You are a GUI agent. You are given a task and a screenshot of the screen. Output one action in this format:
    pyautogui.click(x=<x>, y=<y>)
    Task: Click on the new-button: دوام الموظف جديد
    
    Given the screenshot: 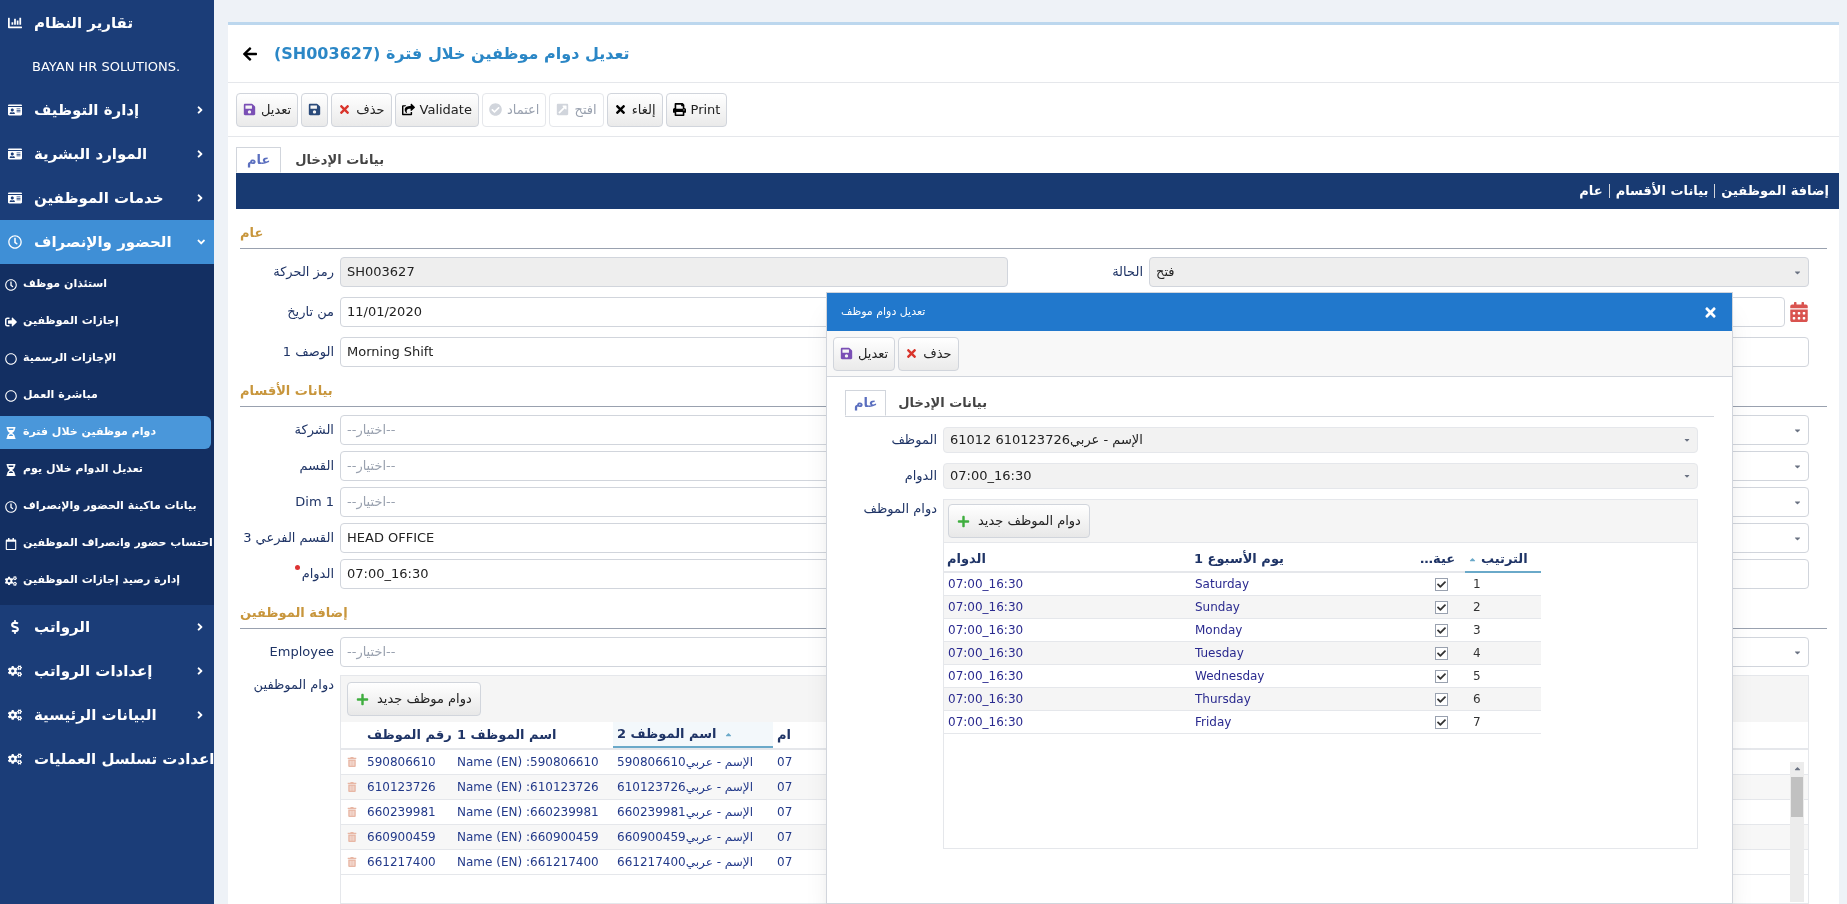 What is the action you would take?
    pyautogui.click(x=1019, y=521)
    